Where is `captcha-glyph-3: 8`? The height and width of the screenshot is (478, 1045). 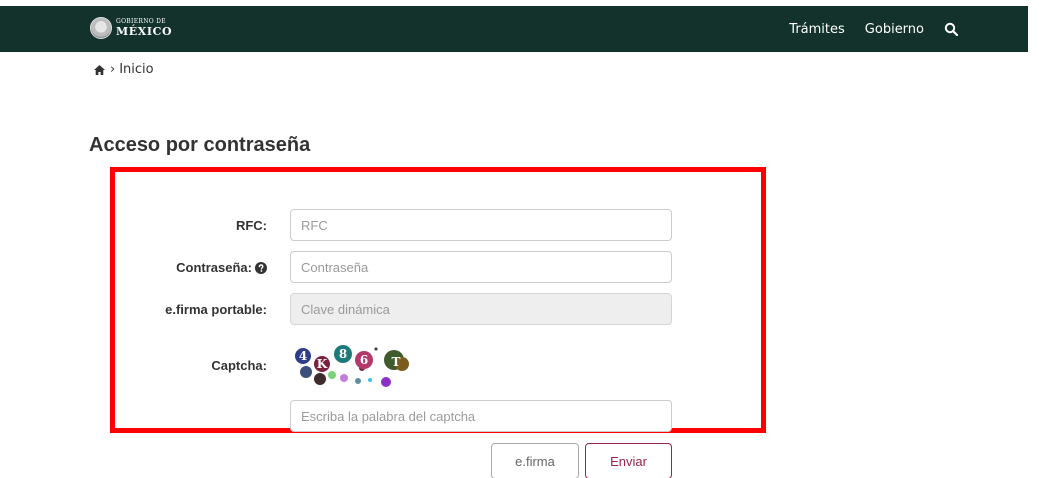 captcha-glyph-3: 8 is located at coordinates (343, 354).